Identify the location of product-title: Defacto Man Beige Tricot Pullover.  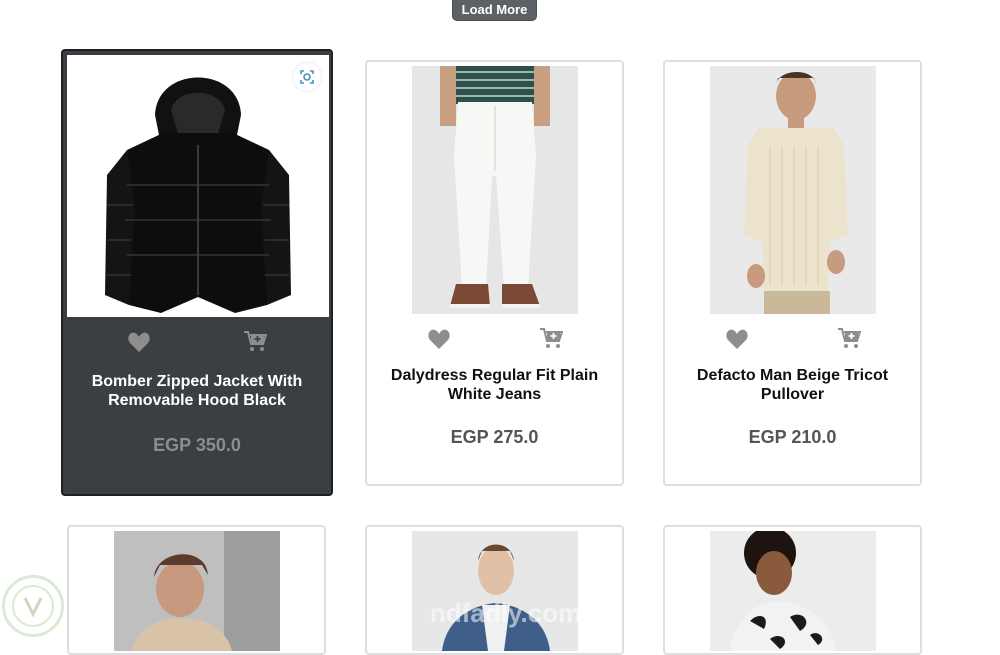
(792, 385).